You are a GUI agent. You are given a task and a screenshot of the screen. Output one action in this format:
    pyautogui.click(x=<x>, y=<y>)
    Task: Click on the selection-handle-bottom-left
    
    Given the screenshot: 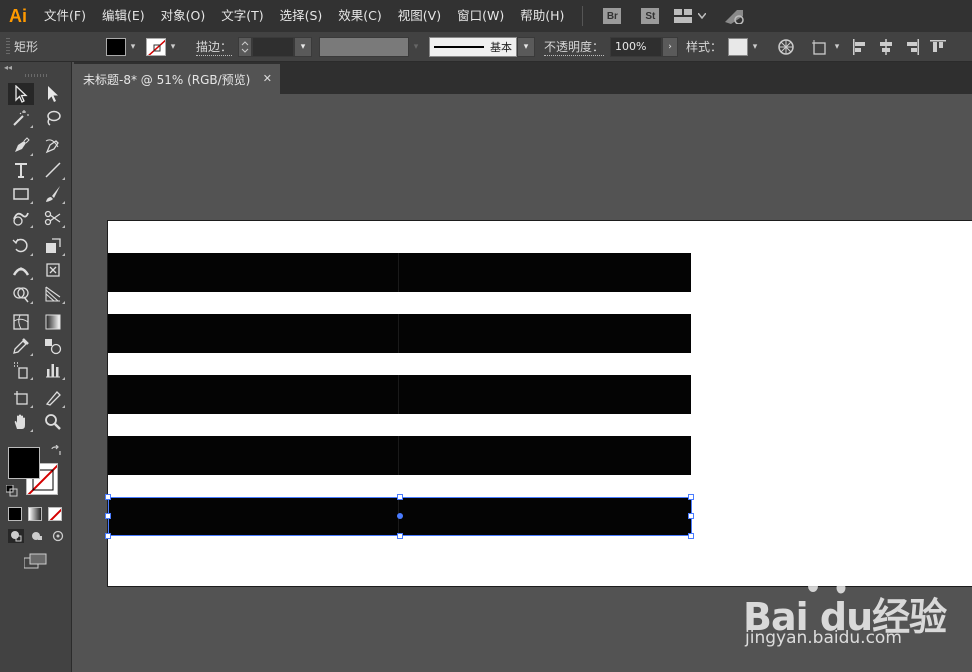 What is the action you would take?
    pyautogui.click(x=108, y=536)
    